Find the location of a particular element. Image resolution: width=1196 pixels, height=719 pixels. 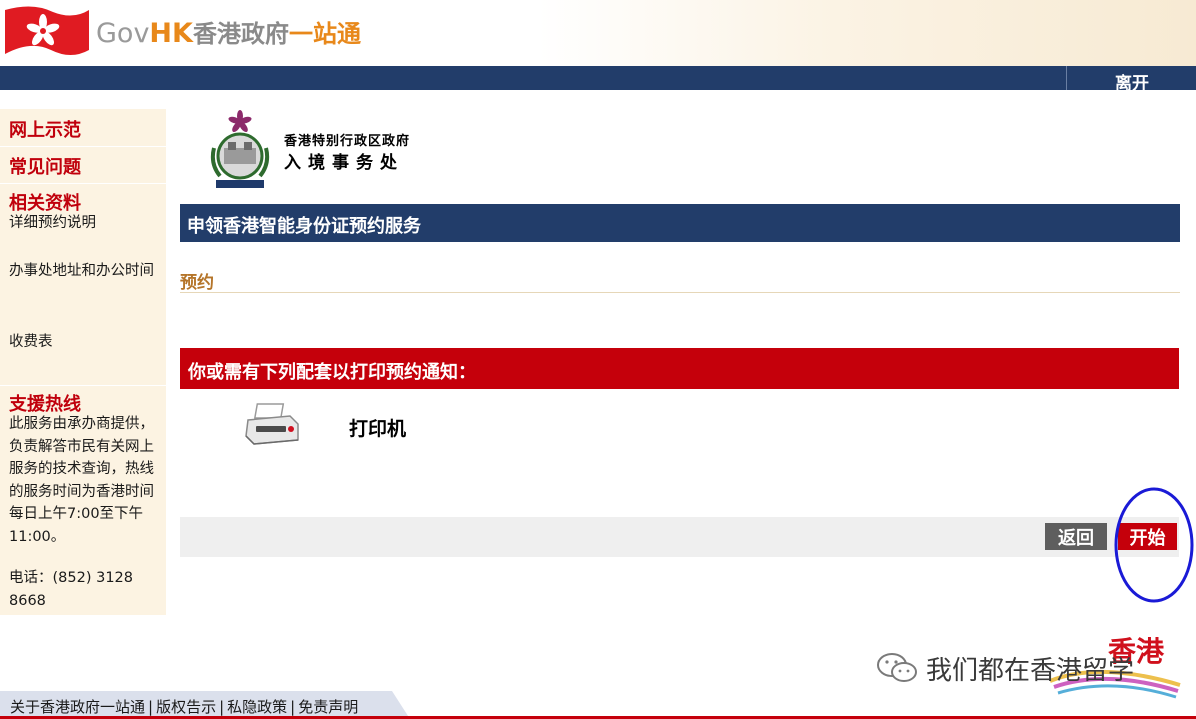

exit-link: 离开 is located at coordinates (1132, 81).